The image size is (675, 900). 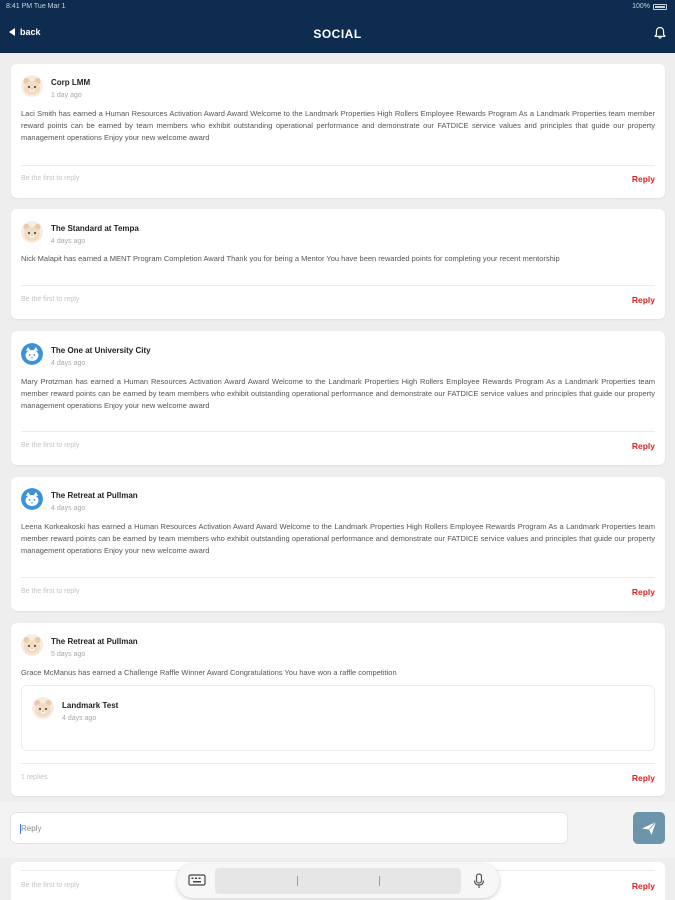 What do you see at coordinates (95, 228) in the screenshot?
I see `post-author: The Standard at Tempa` at bounding box center [95, 228].